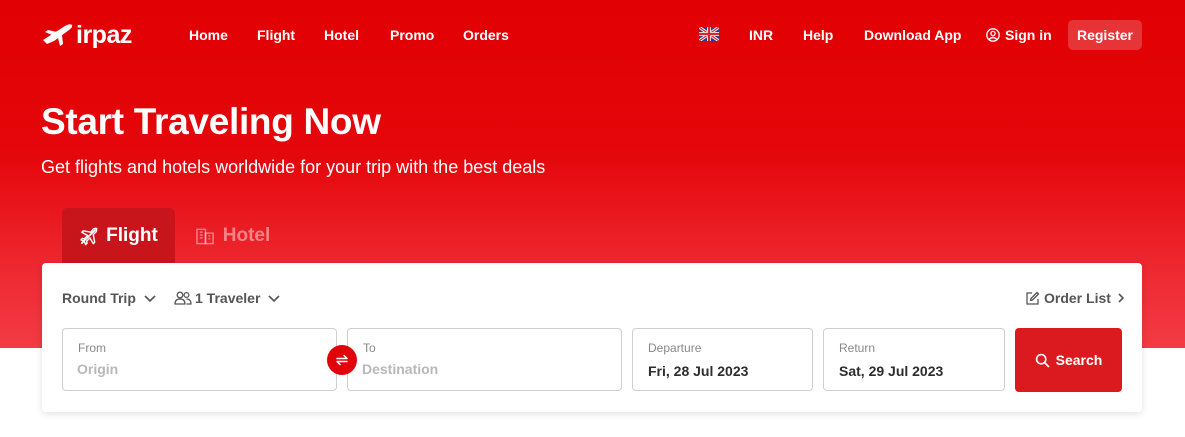 This screenshot has width=1185, height=437. Describe the element at coordinates (1033, 298) in the screenshot. I see `edit-icon` at that location.